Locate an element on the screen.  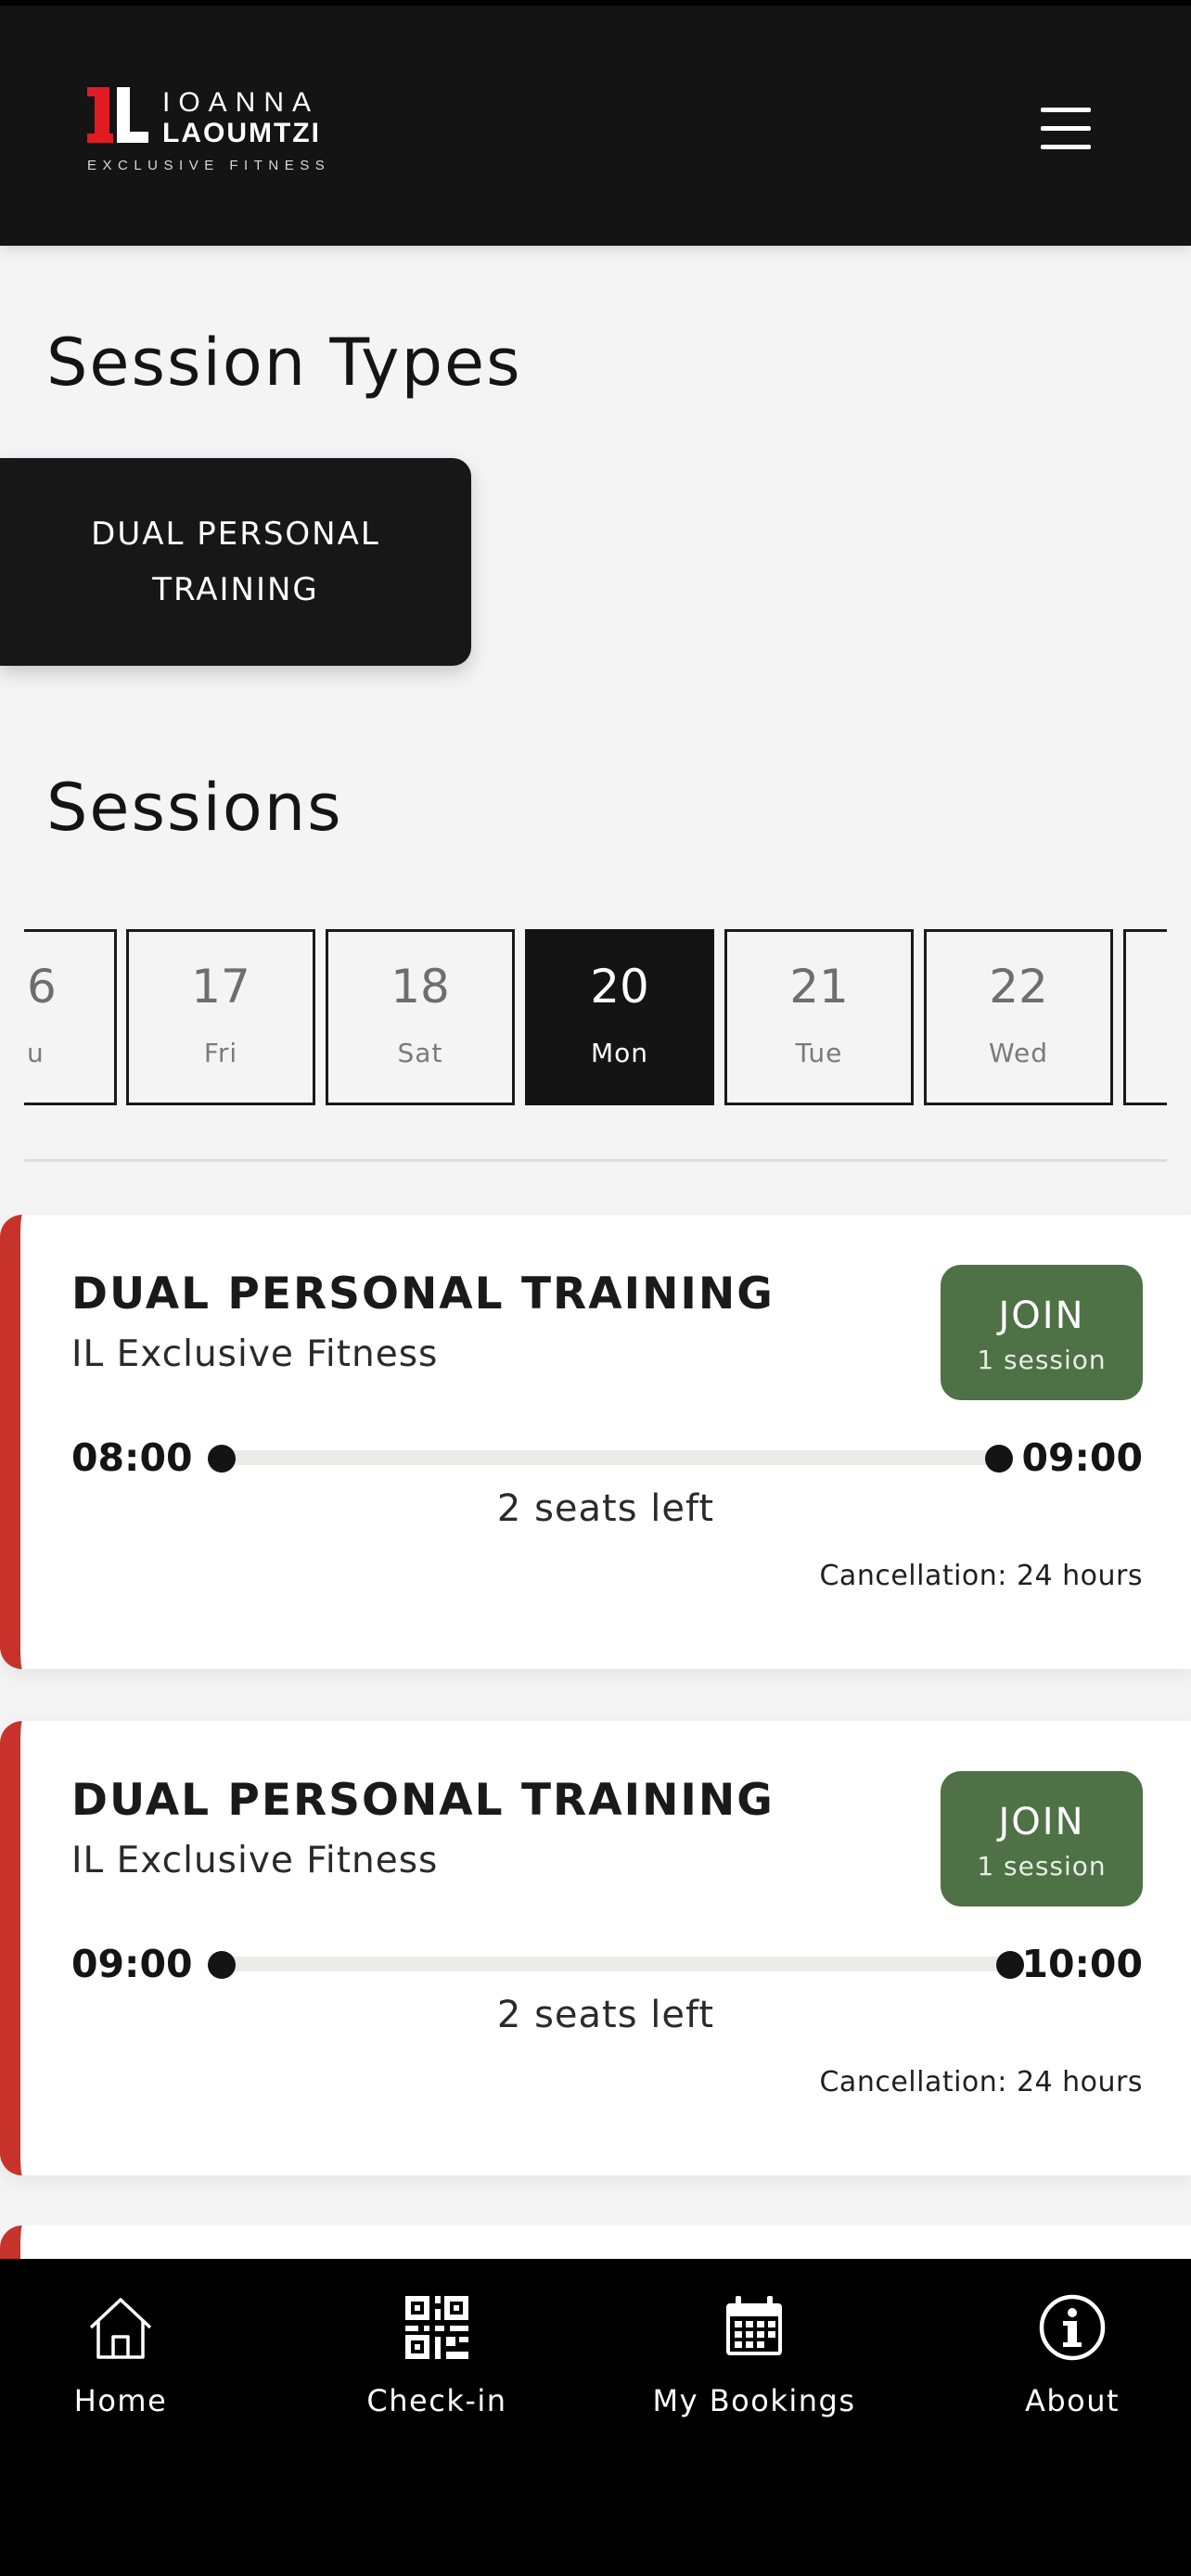
date-tile-17: 17 Fri is located at coordinates (220, 1017).